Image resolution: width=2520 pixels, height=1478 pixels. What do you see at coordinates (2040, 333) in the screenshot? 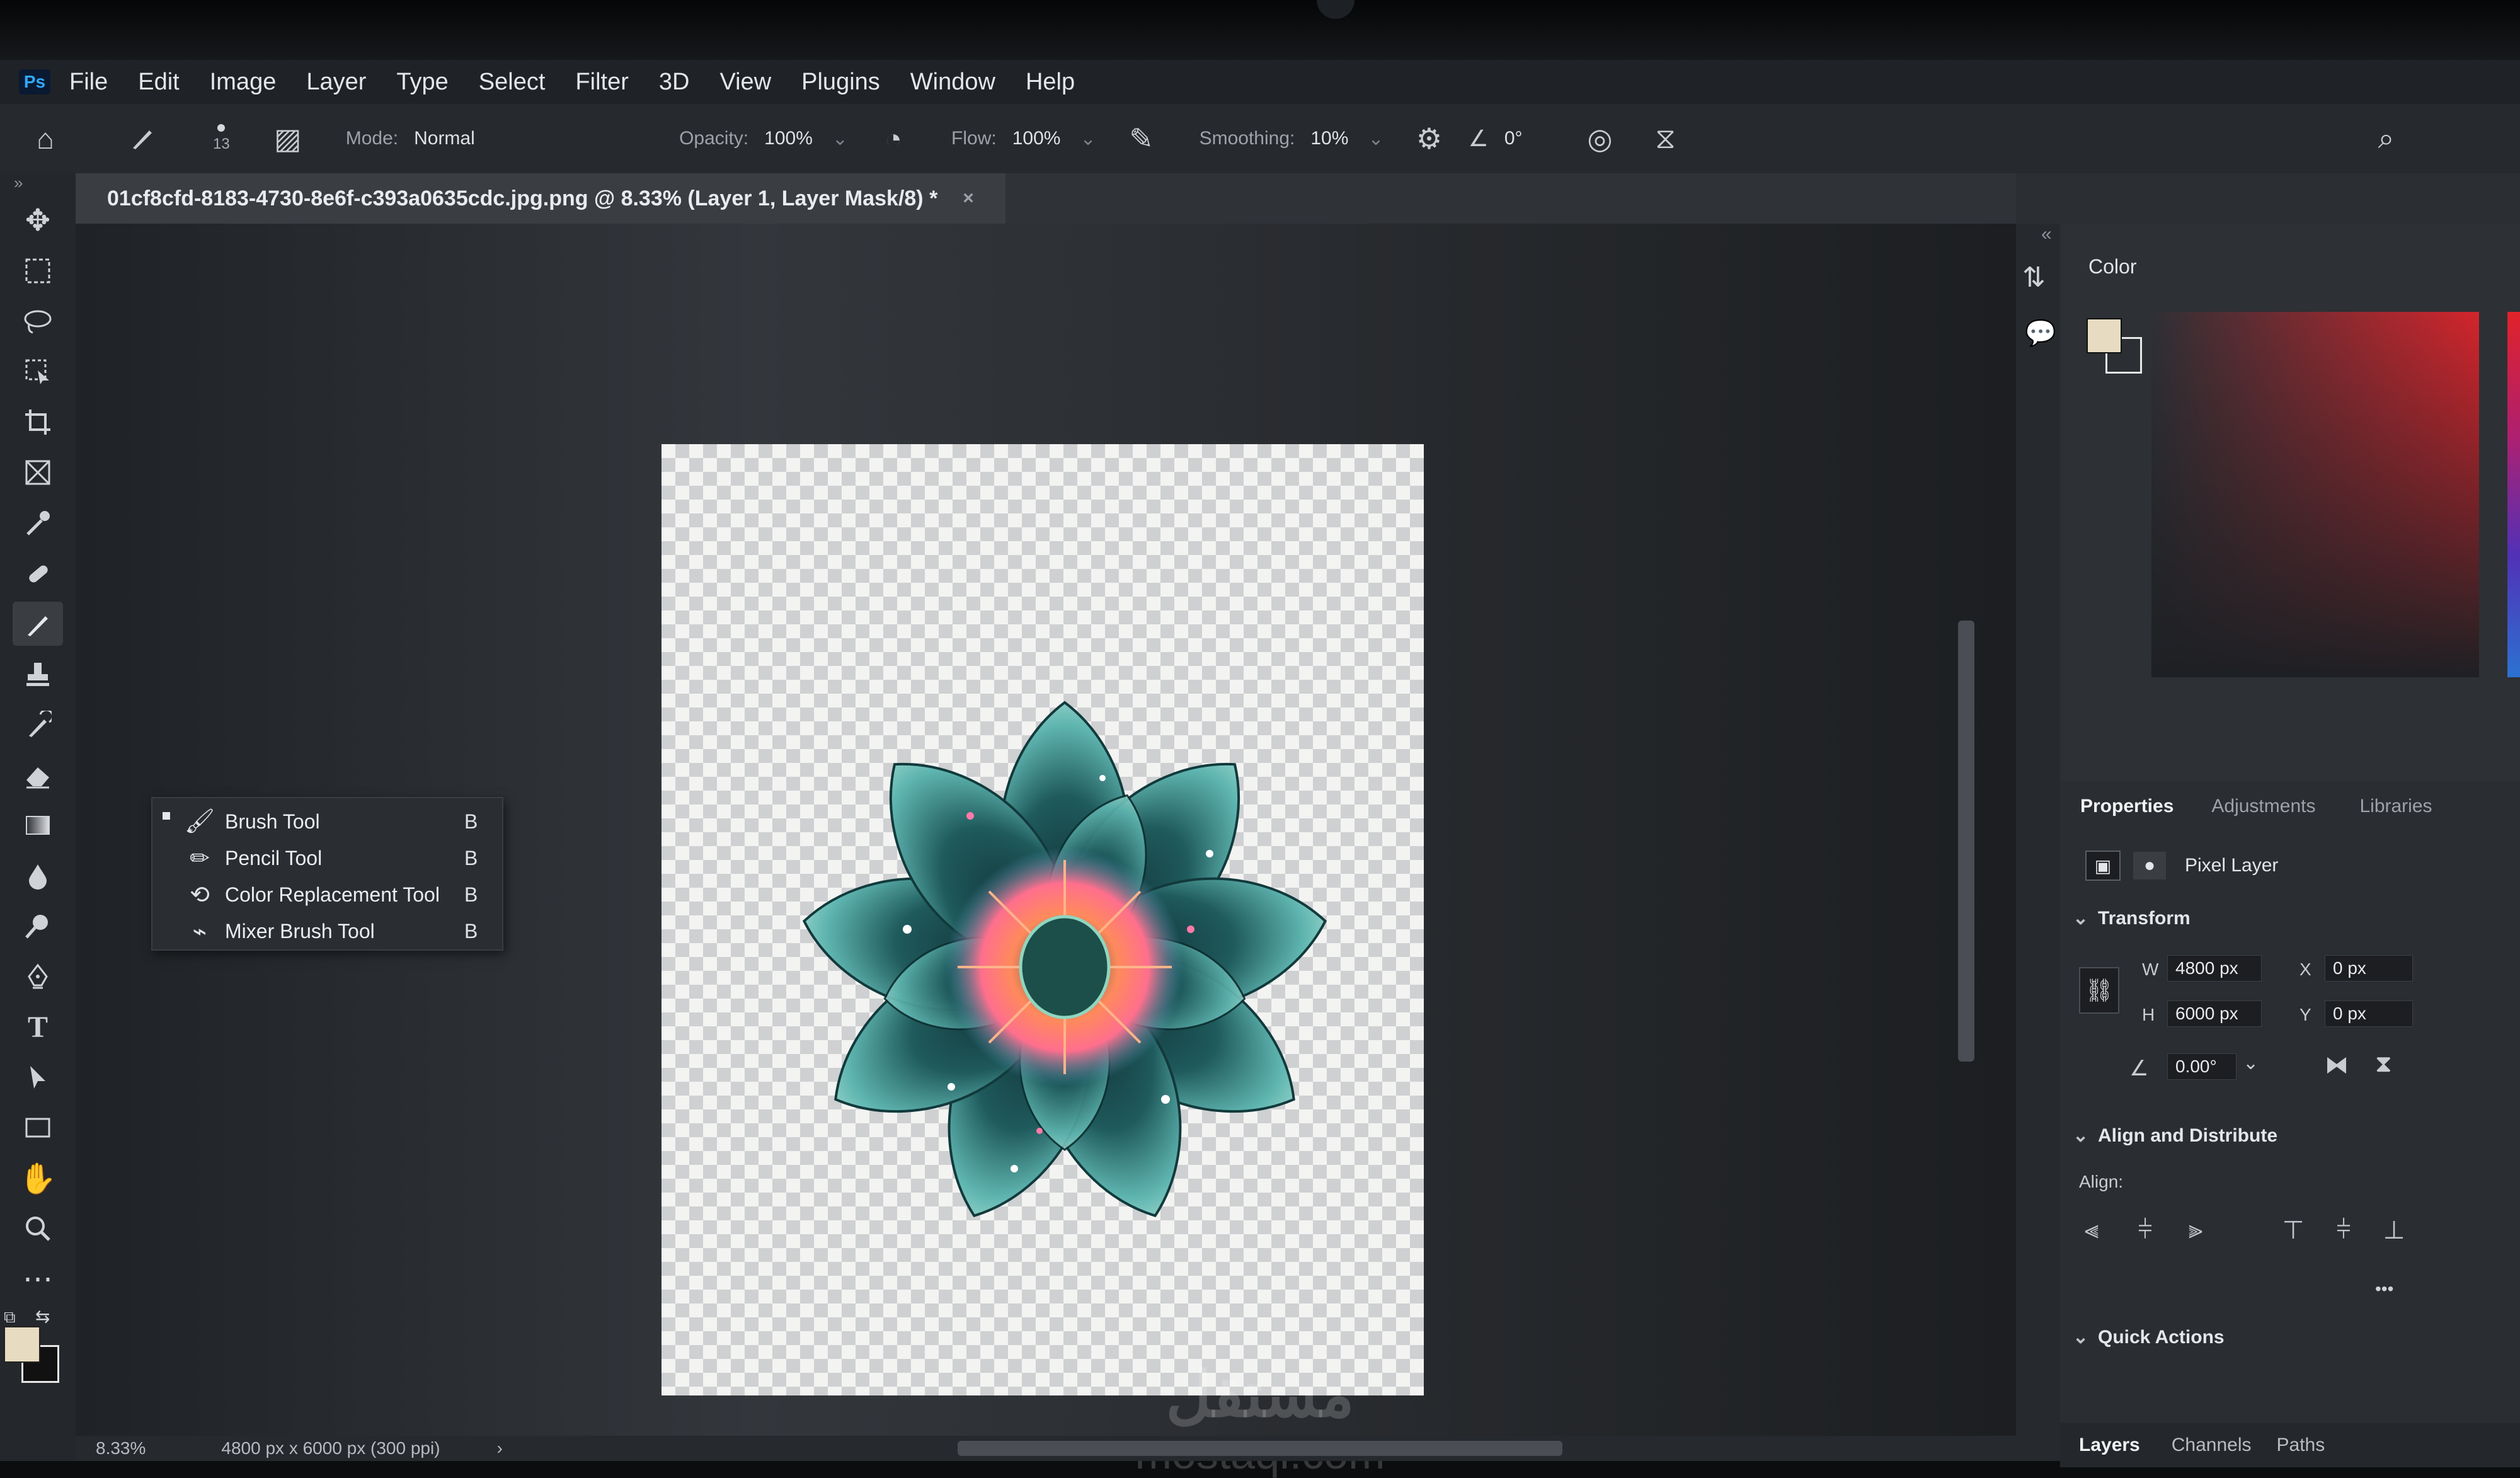
I see `comments-panel-icon: 💬` at bounding box center [2040, 333].